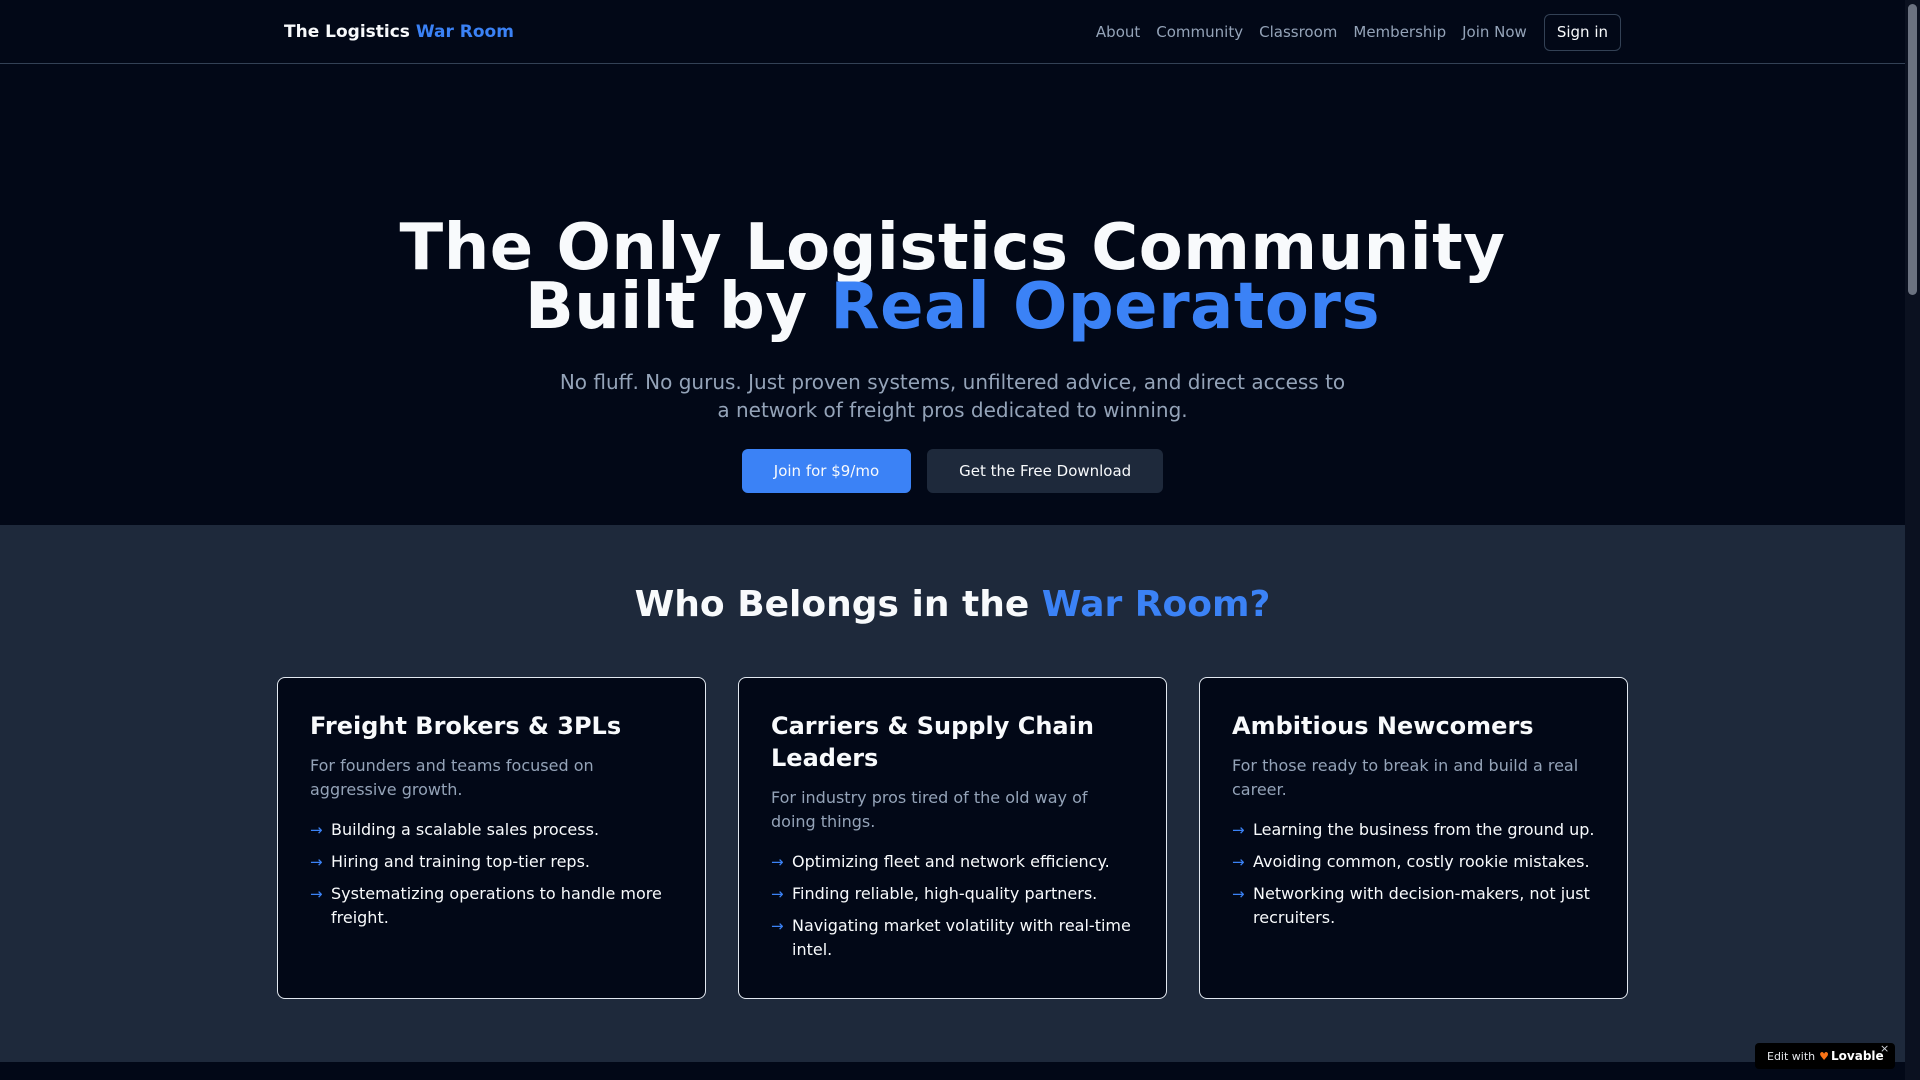  Describe the element at coordinates (1399, 32) in the screenshot. I see `nav-link-membership: Membership` at that location.